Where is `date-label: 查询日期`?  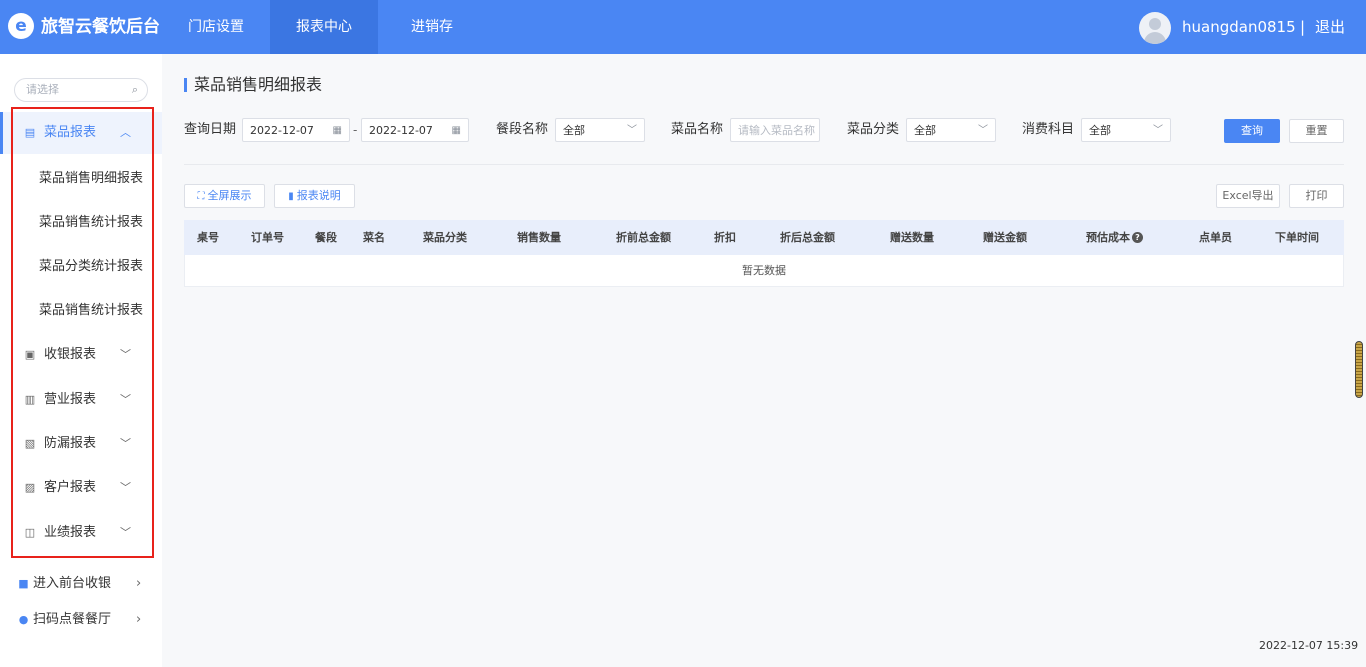
date-label: 查询日期 is located at coordinates (210, 129).